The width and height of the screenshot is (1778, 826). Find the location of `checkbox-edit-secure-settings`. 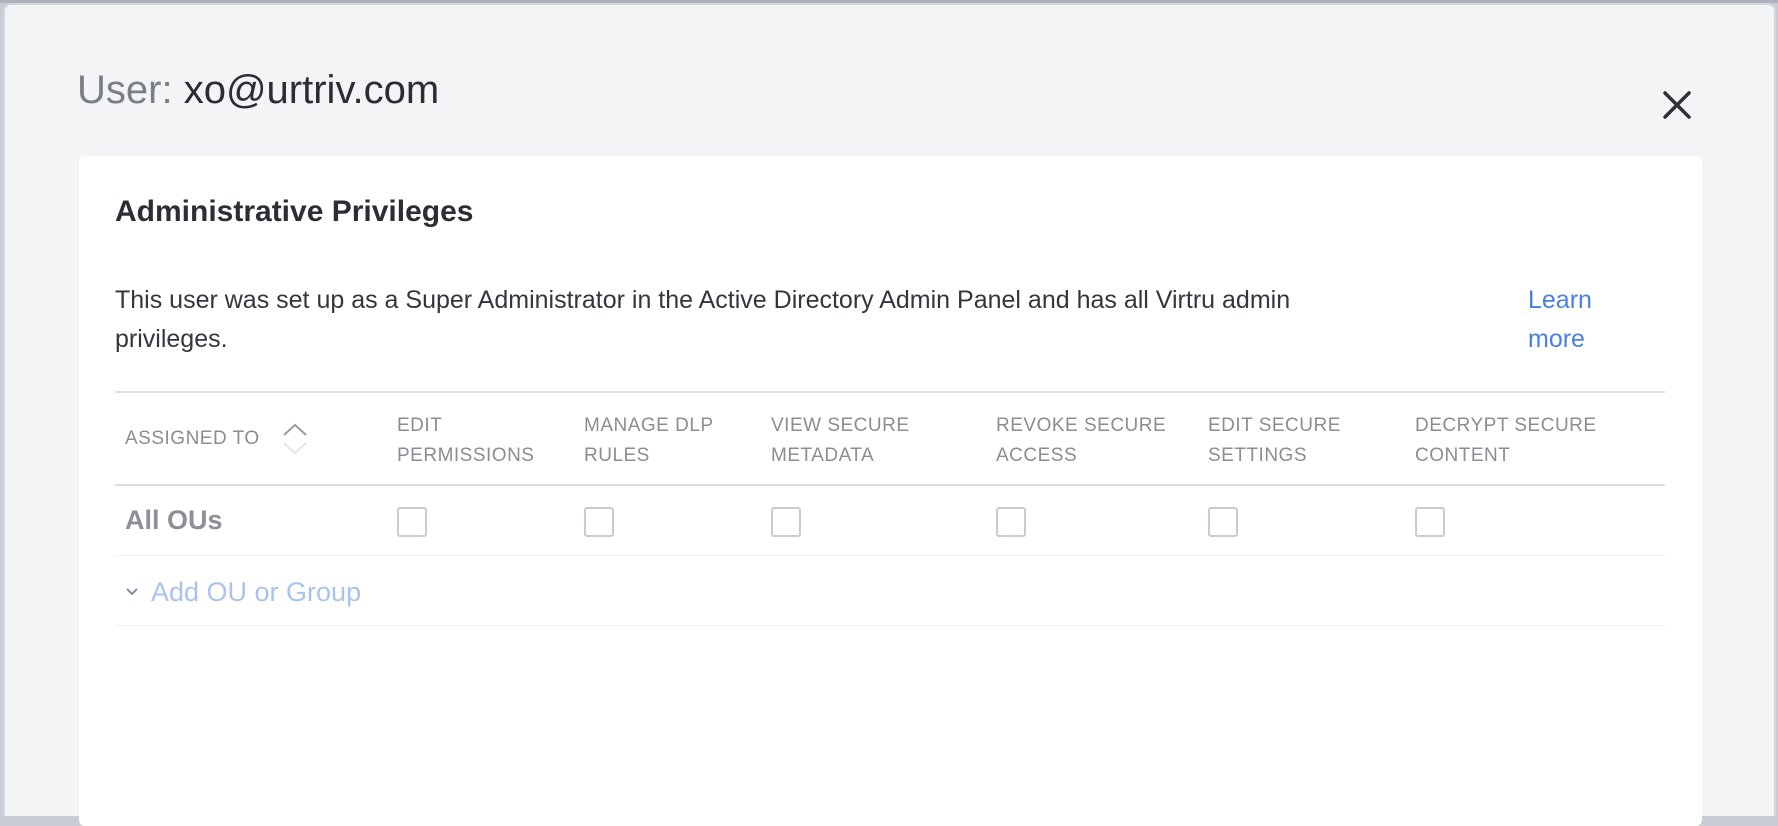

checkbox-edit-secure-settings is located at coordinates (1223, 522).